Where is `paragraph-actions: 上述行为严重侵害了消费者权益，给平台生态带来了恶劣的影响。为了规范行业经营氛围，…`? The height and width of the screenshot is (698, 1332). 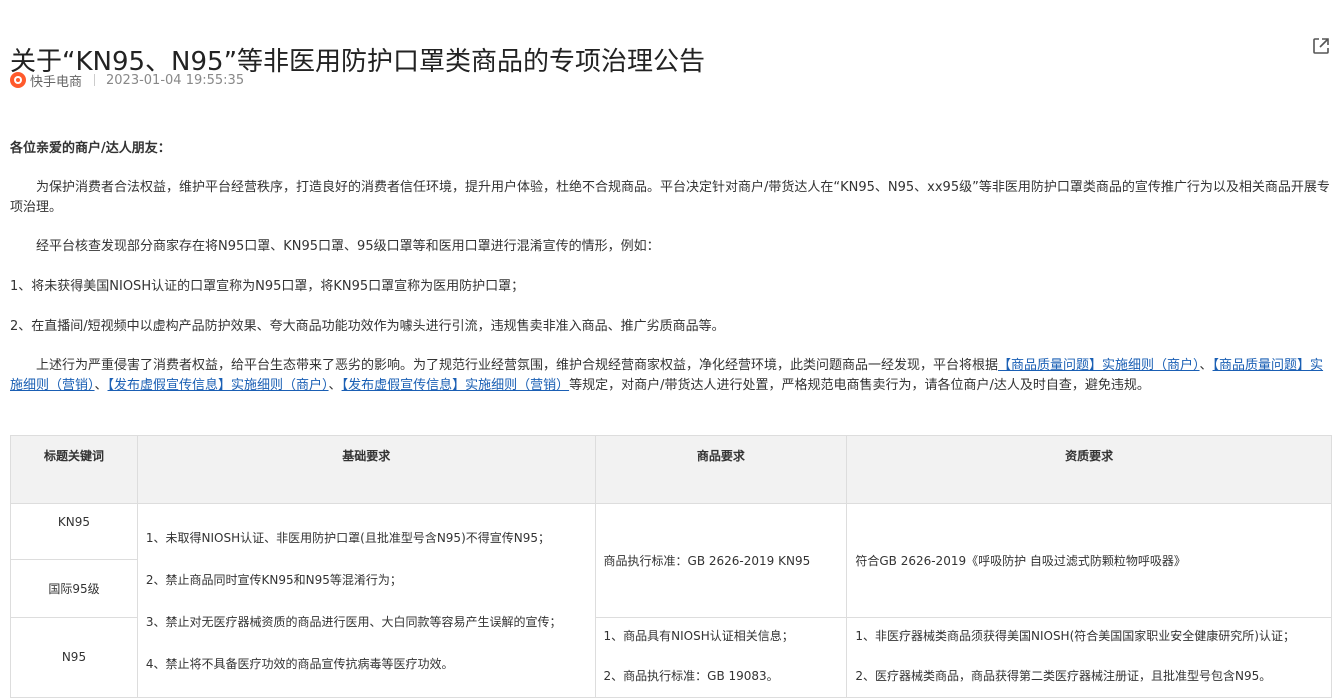 paragraph-actions: 上述行为严重侵害了消费者权益，给平台生态带来了恶劣的影响。为了规范行业经营氛围，… is located at coordinates (671, 376).